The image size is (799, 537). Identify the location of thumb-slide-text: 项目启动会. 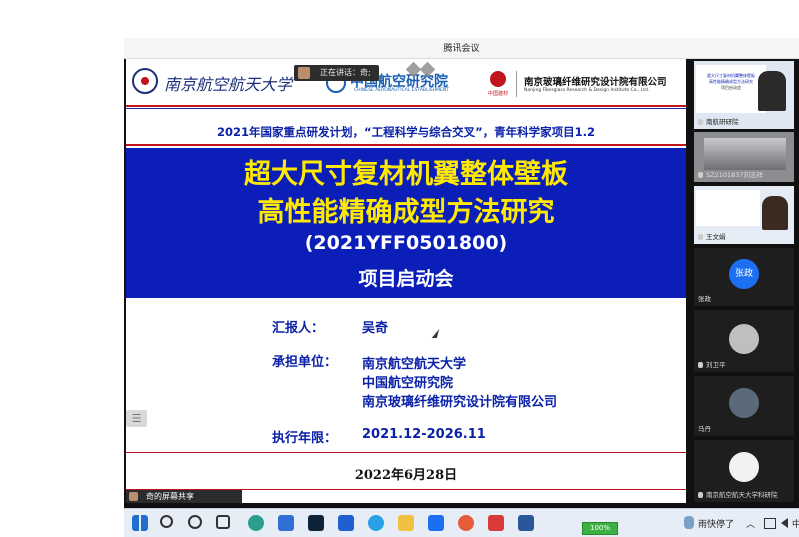
(731, 87).